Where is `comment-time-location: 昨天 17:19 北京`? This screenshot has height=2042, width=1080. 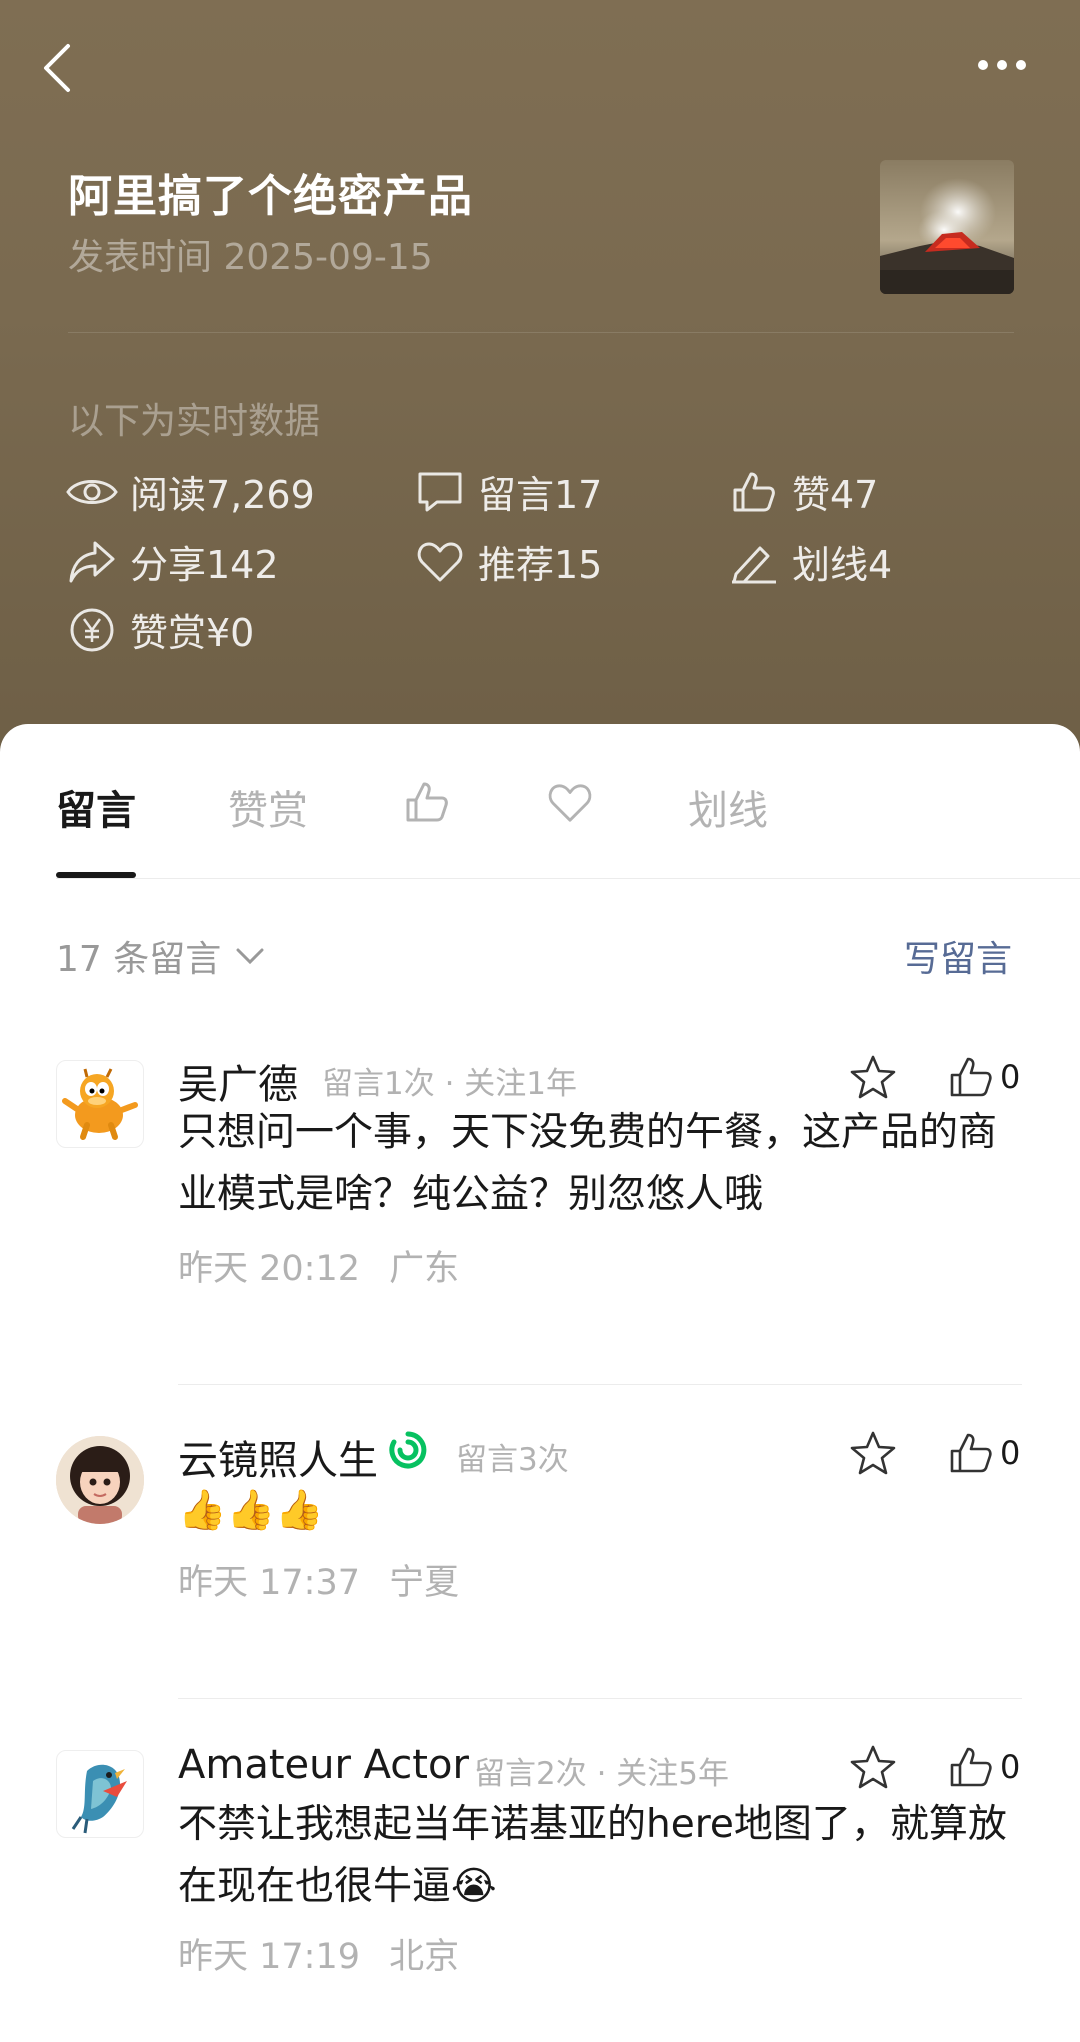
comment-time-location: 昨天 17:19 北京 is located at coordinates (318, 1953).